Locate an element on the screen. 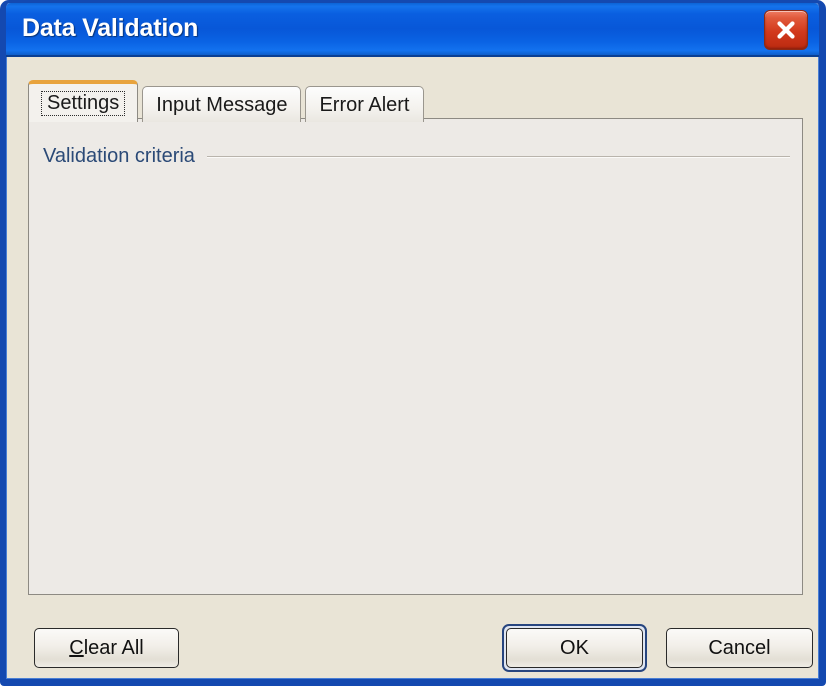  validation-criteria-label: Validation criteria is located at coordinates (119, 155).